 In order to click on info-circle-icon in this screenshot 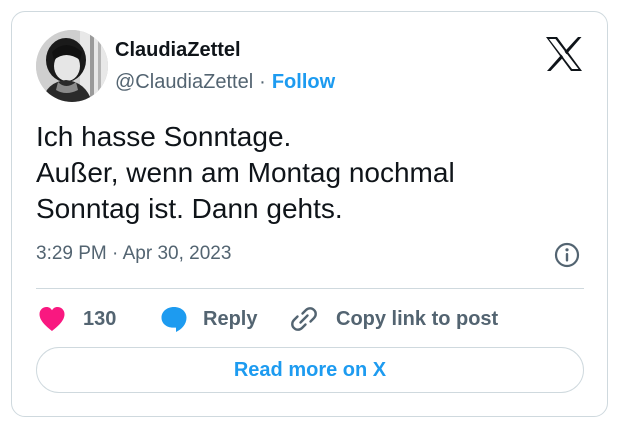, I will do `click(567, 255)`.